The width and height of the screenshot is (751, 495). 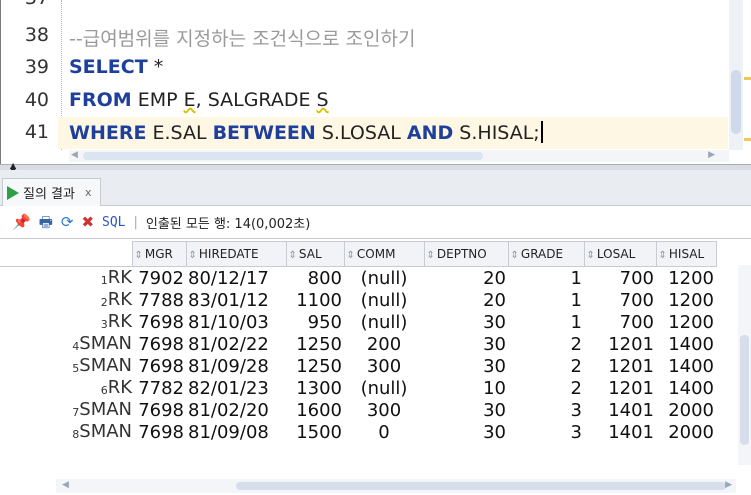 I want to click on column-header-hiredate: ⇕ HIREDATE, so click(x=236, y=254).